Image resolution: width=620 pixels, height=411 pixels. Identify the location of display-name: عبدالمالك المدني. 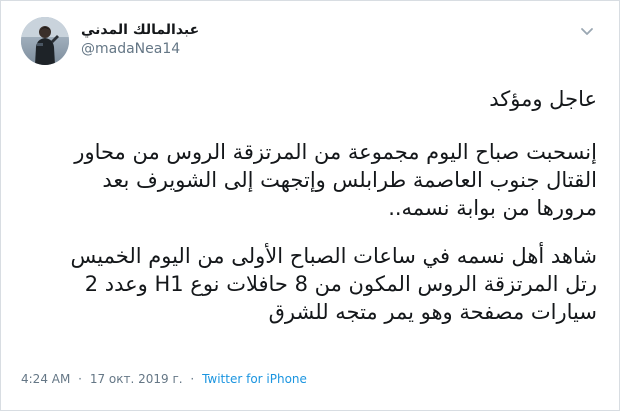
(140, 30).